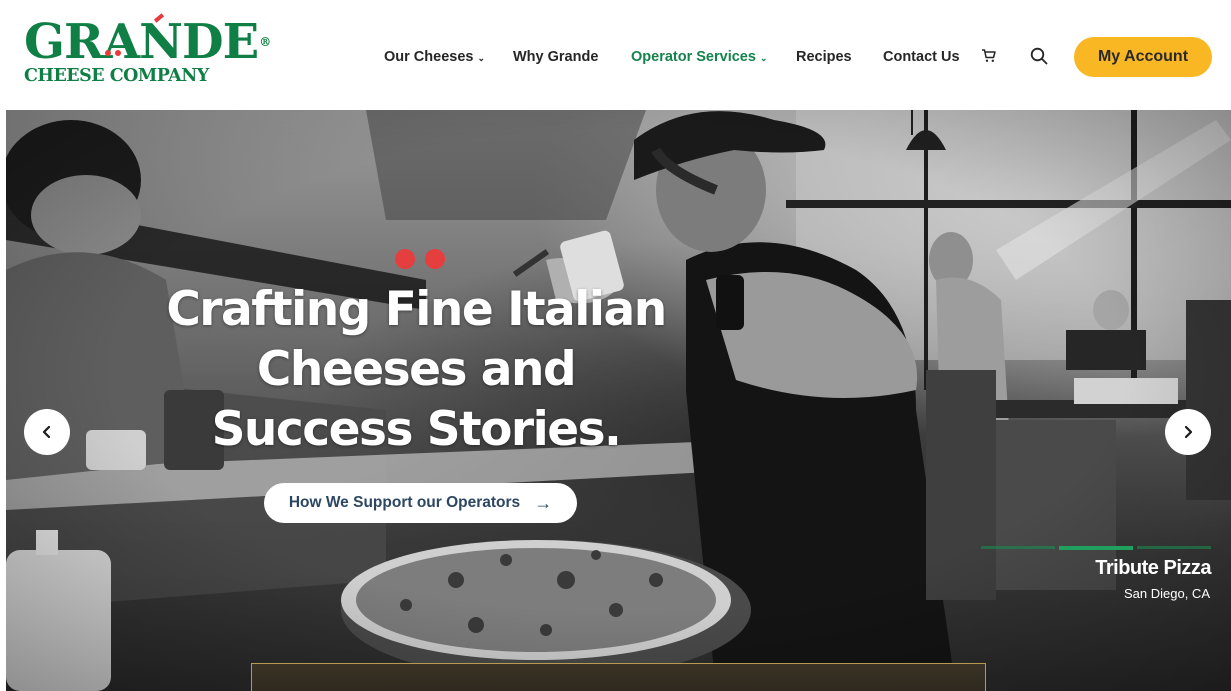 This screenshot has height=691, width=1231. Describe the element at coordinates (1039, 56) in the screenshot. I see `search-icon` at that location.